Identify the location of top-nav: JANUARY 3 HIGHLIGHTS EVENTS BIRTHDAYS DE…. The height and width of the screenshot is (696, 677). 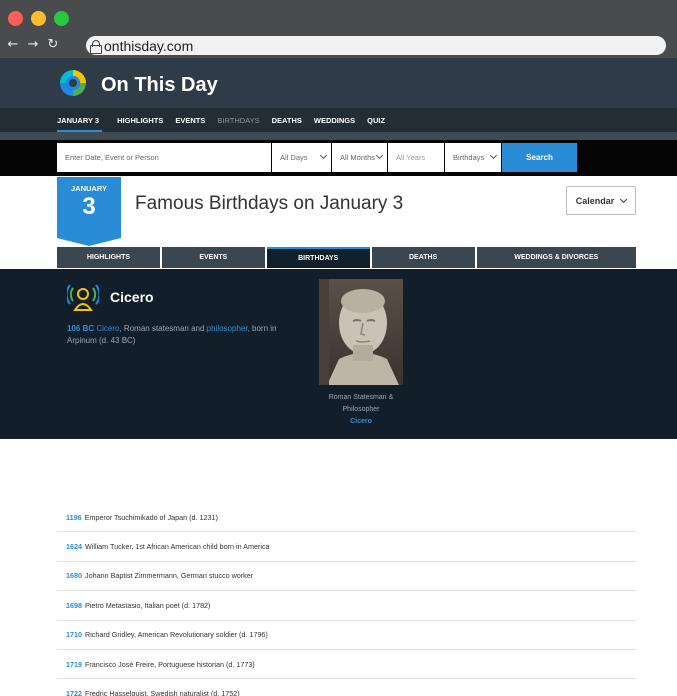
(338, 120).